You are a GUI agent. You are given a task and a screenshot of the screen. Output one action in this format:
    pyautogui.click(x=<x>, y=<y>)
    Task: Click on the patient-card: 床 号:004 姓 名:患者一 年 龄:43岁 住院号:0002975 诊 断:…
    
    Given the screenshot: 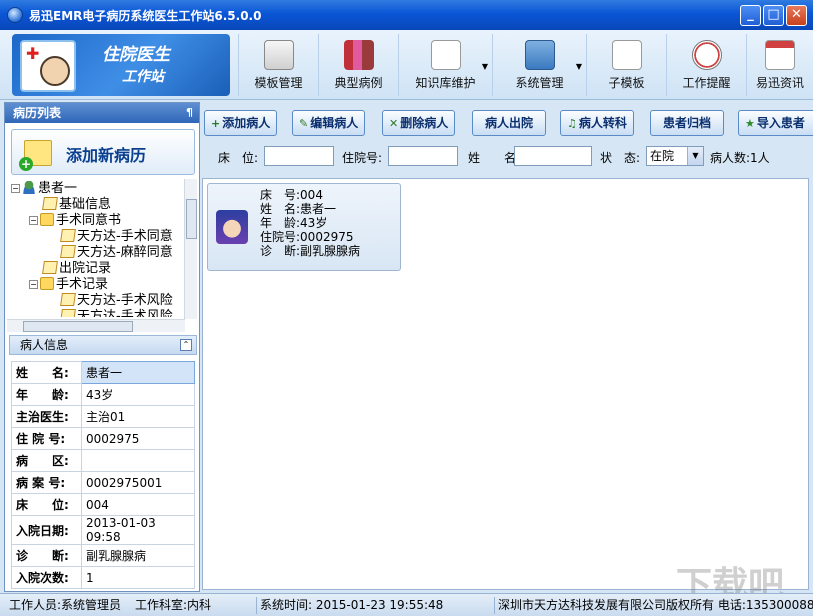 What is the action you would take?
    pyautogui.click(x=304, y=227)
    